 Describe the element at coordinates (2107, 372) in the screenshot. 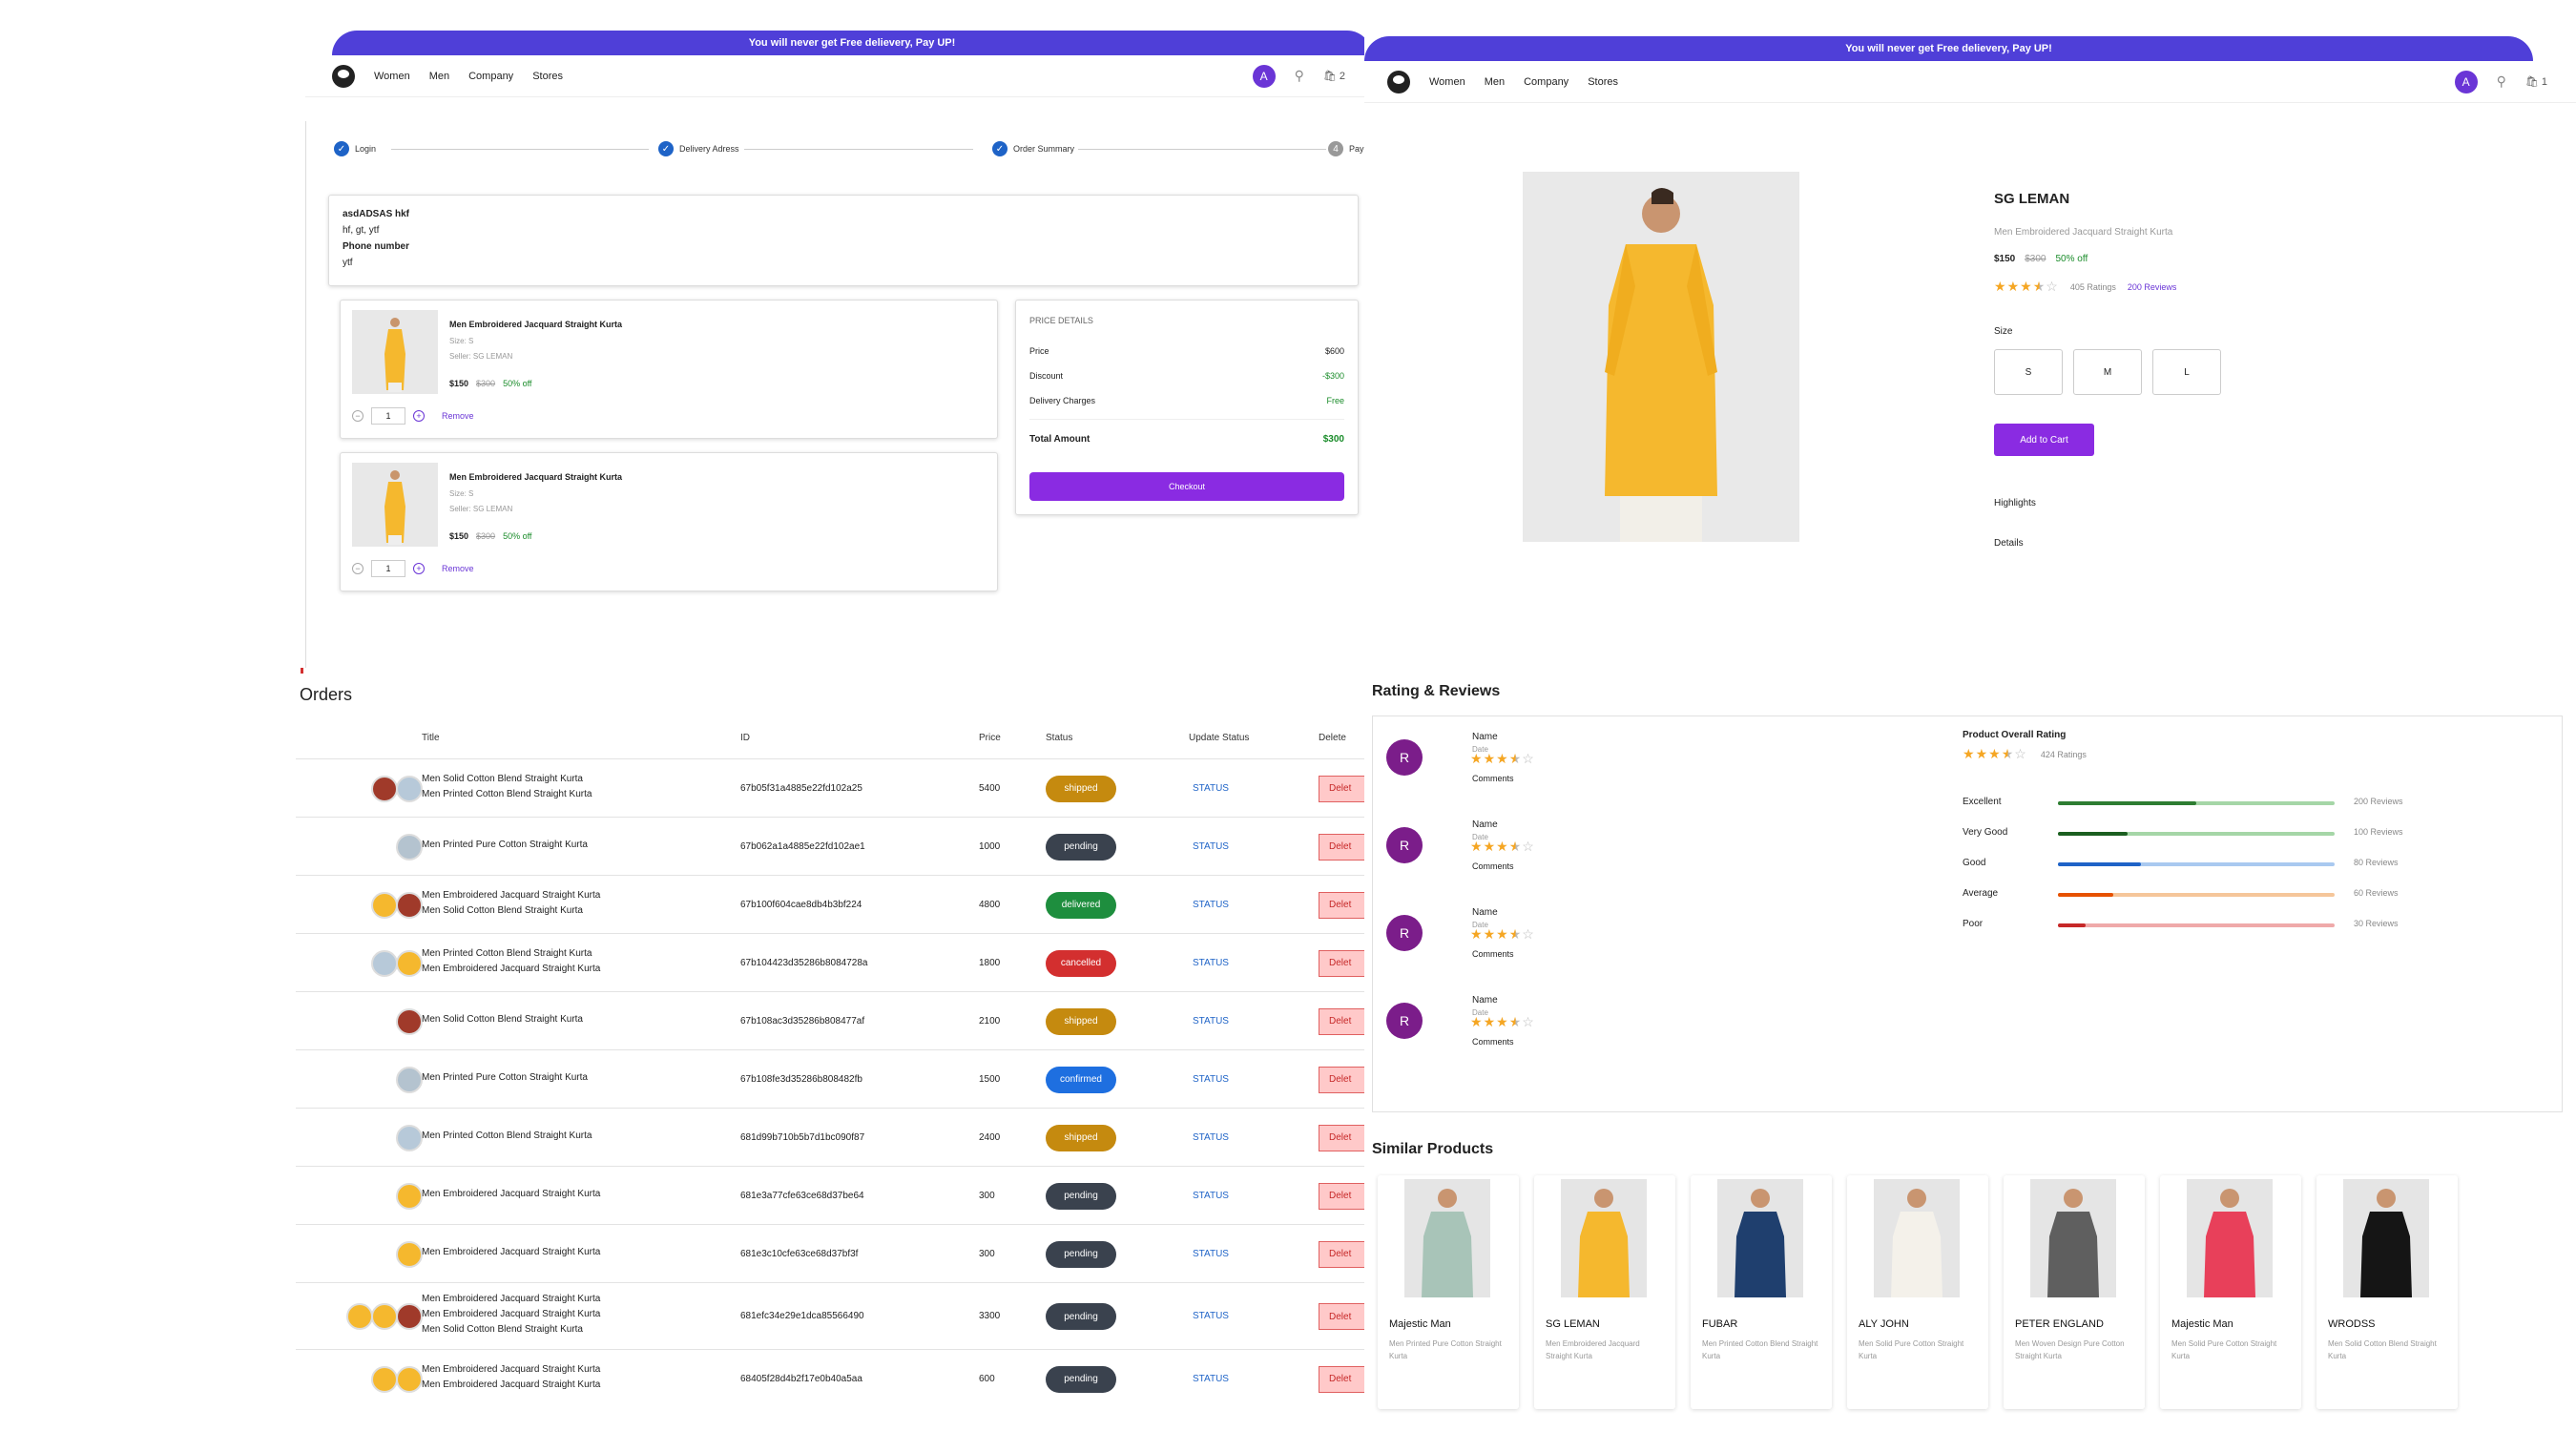

I see `size-m-button: M` at that location.